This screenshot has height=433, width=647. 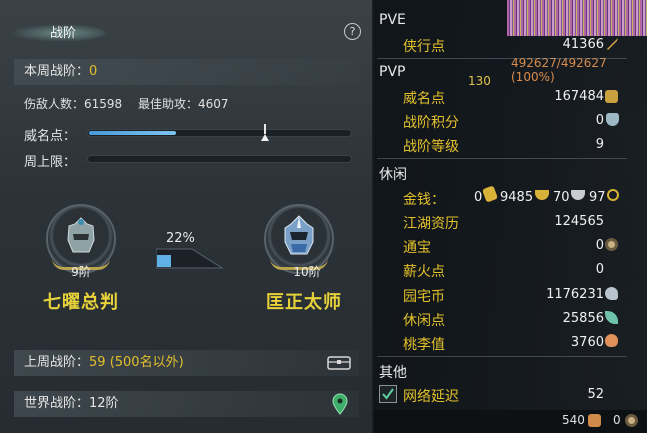 I want to click on world-rank-label: 世界战阶：, so click(x=57, y=403).